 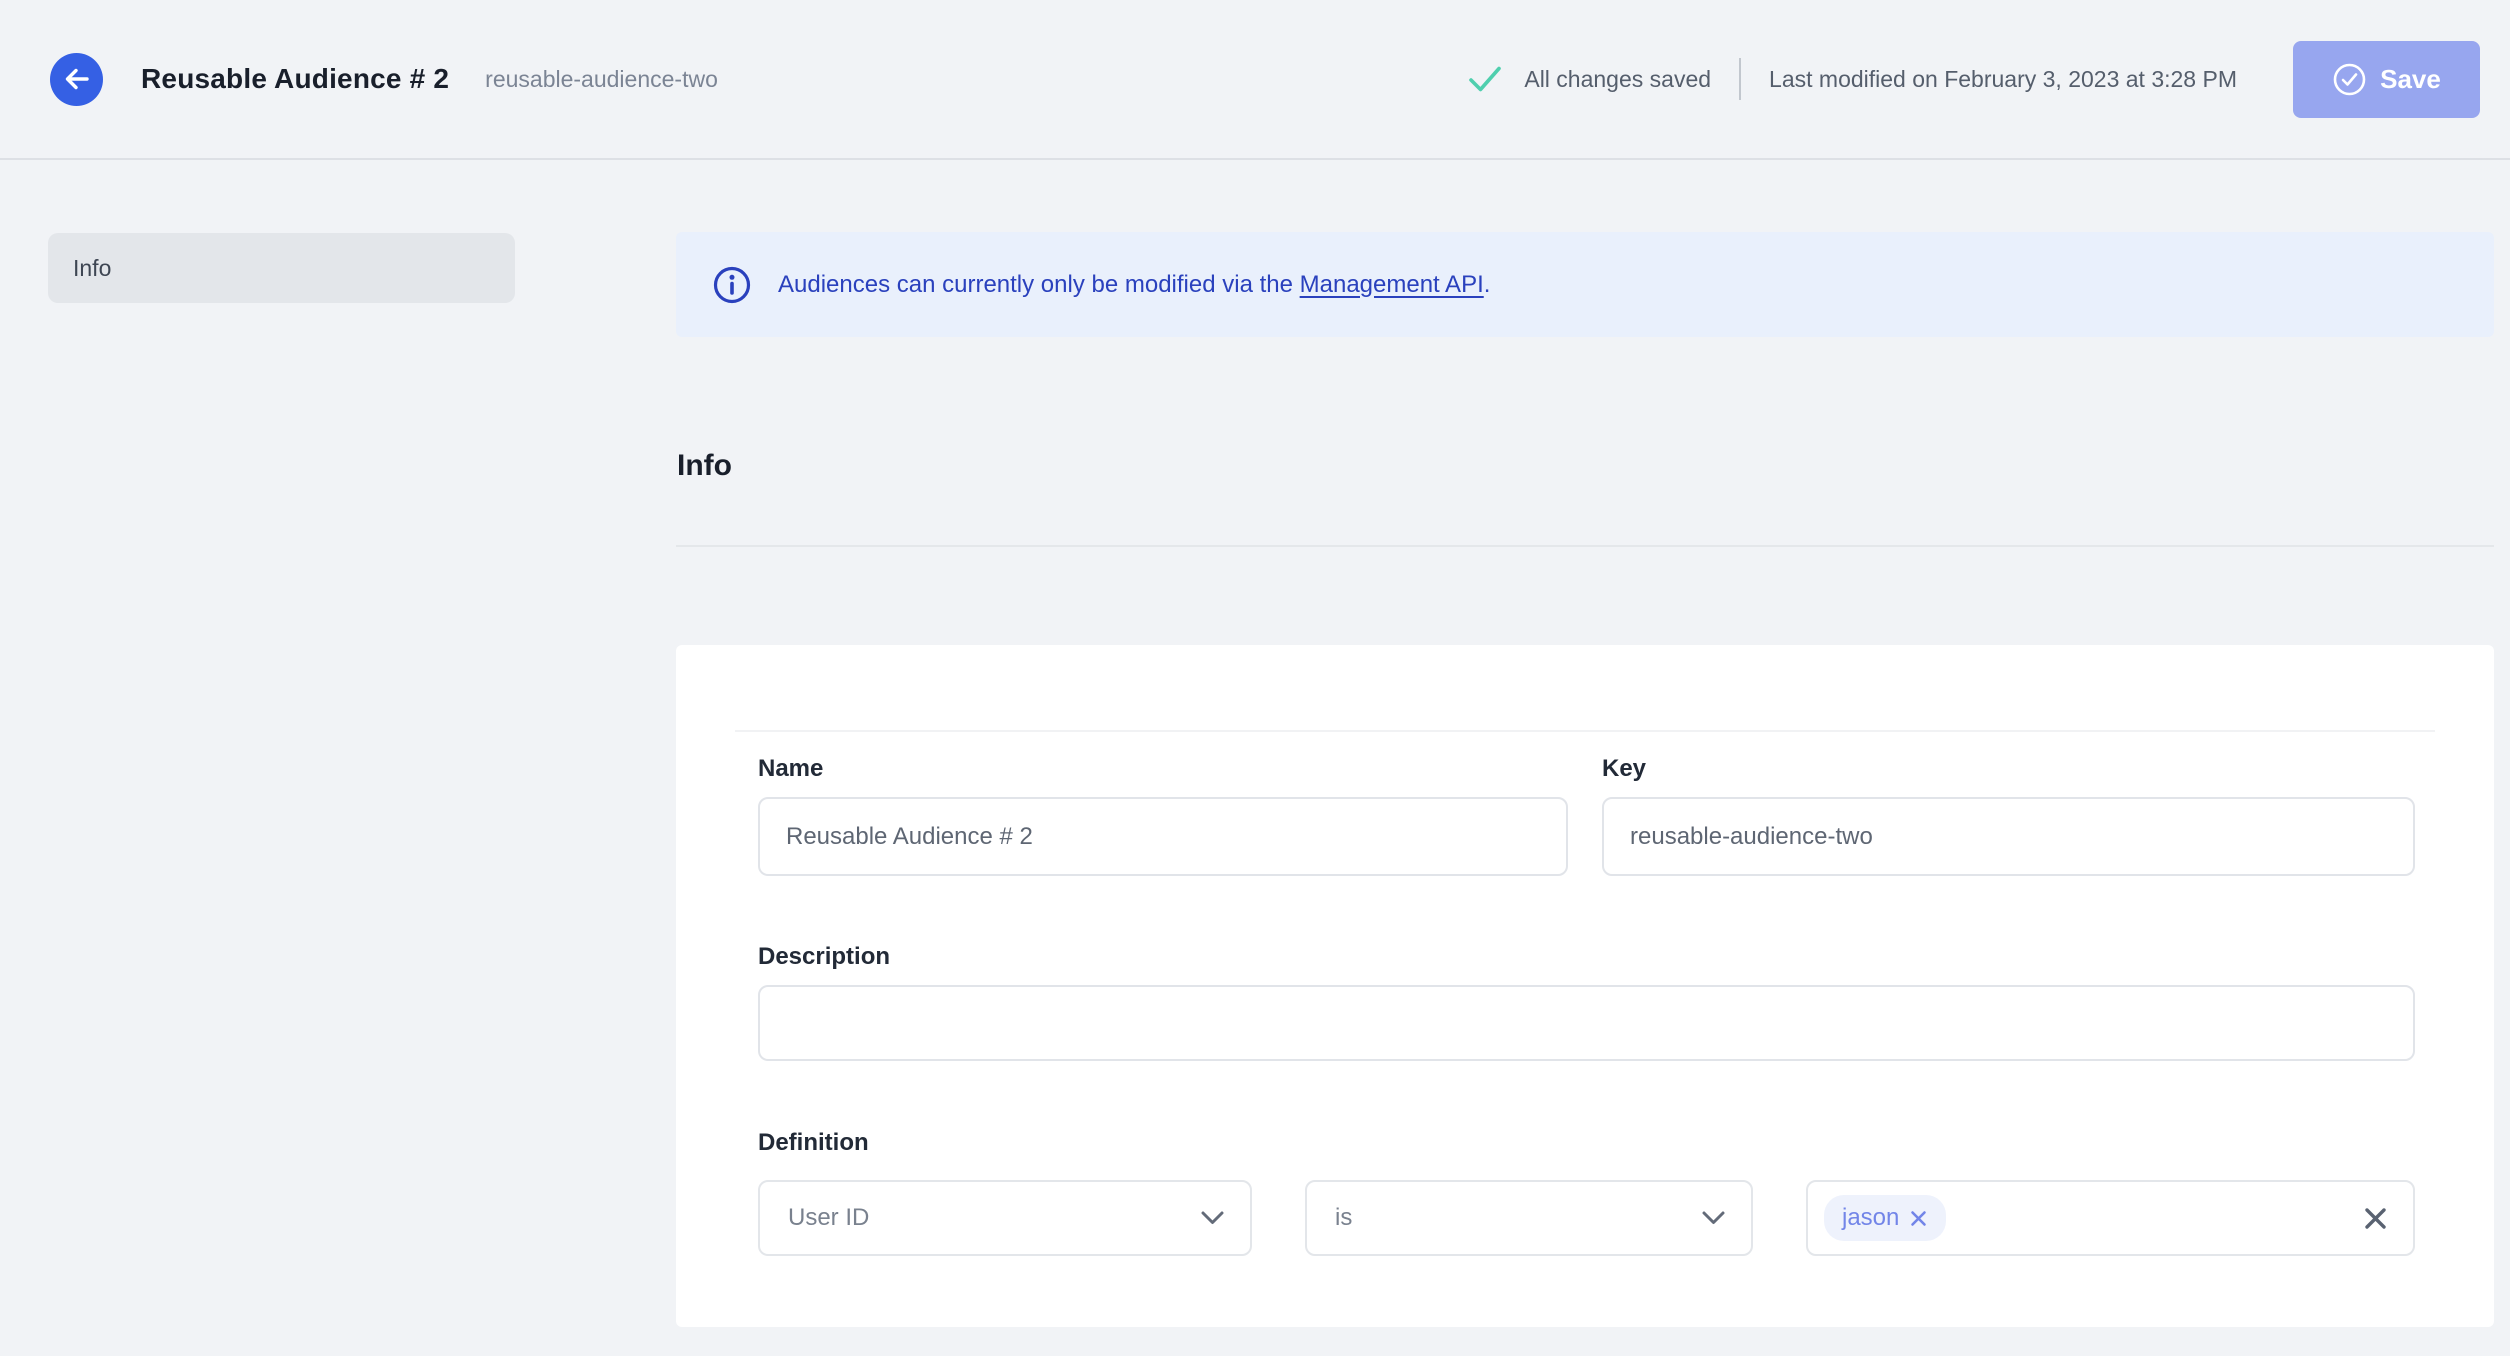 What do you see at coordinates (1618, 78) in the screenshot?
I see `save-status-text: All changes saved` at bounding box center [1618, 78].